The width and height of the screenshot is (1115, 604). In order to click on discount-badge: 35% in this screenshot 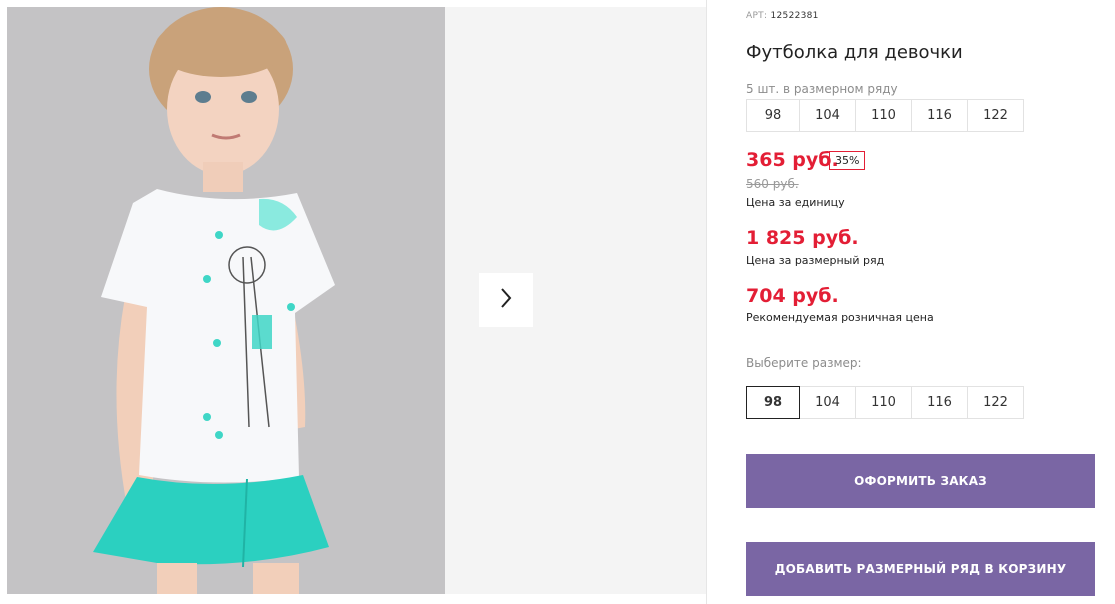, I will do `click(847, 160)`.